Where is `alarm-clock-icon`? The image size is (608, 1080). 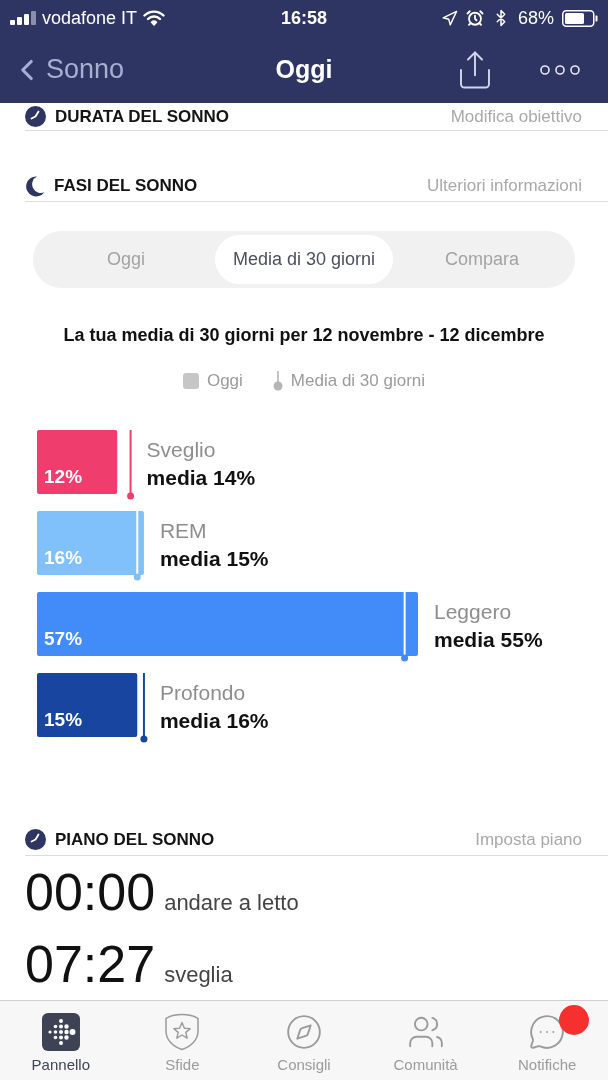 alarm-clock-icon is located at coordinates (474, 18).